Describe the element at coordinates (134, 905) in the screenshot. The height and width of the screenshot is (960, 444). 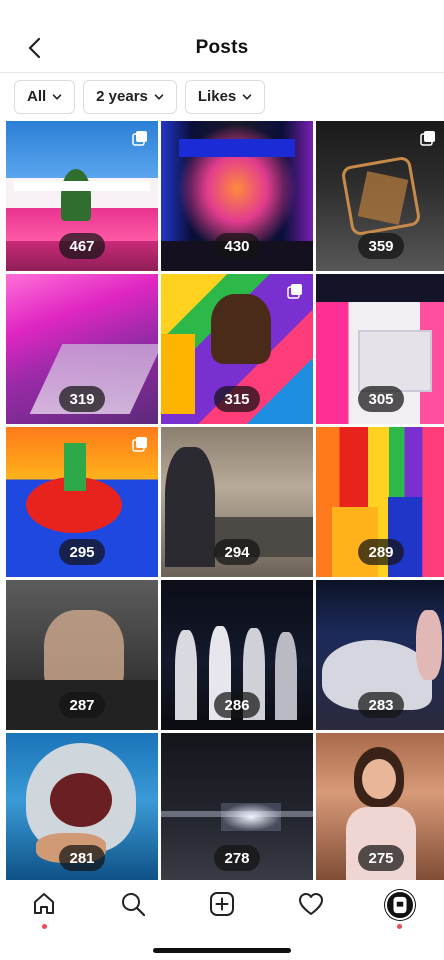
I see `search-icon` at that location.